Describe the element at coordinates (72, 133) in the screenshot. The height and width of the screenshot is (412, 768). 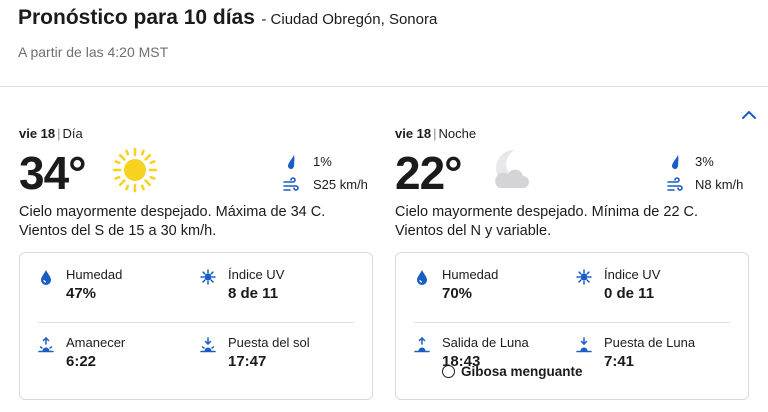
I see `period-name: Día` at that location.